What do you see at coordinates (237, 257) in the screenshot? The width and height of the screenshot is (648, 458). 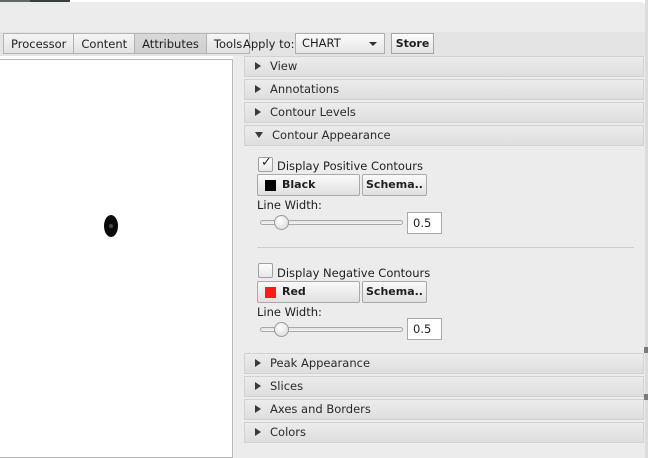 I see `split-divider` at bounding box center [237, 257].